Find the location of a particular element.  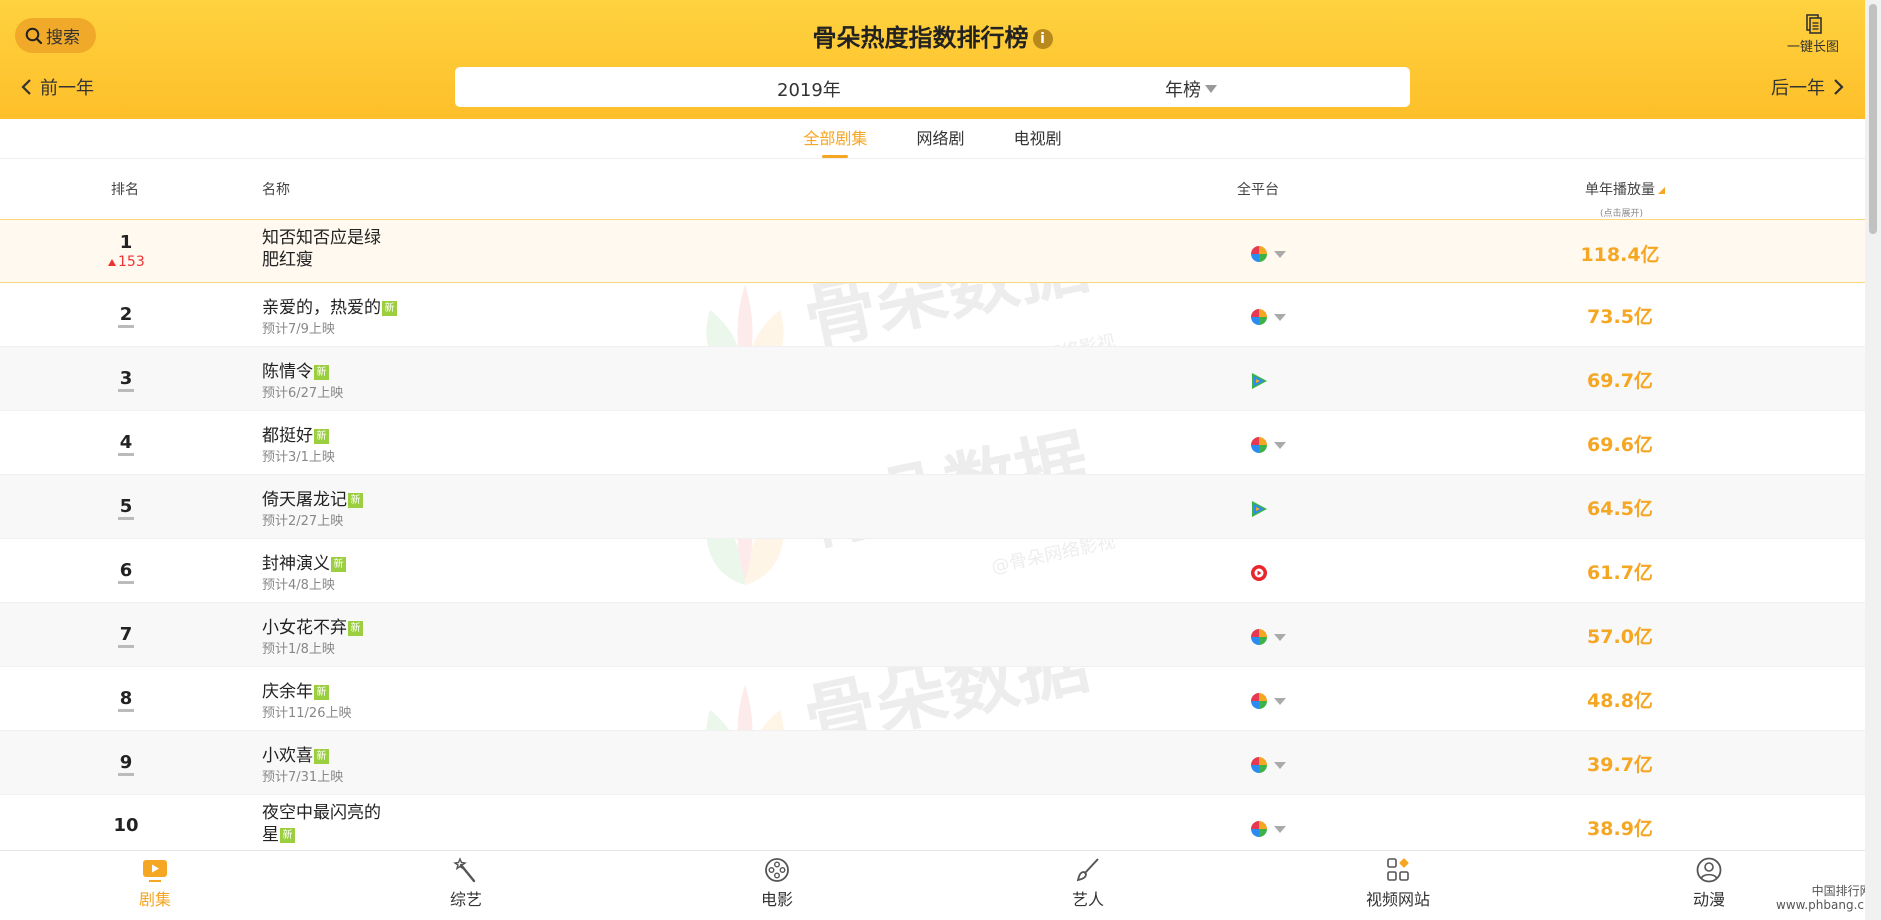

year-select: 2019年 is located at coordinates (809, 89).